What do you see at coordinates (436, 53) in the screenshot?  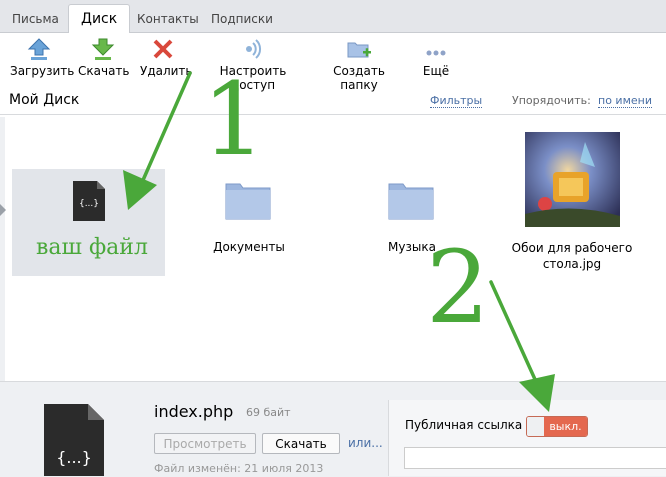 I see `more-dots-icon` at bounding box center [436, 53].